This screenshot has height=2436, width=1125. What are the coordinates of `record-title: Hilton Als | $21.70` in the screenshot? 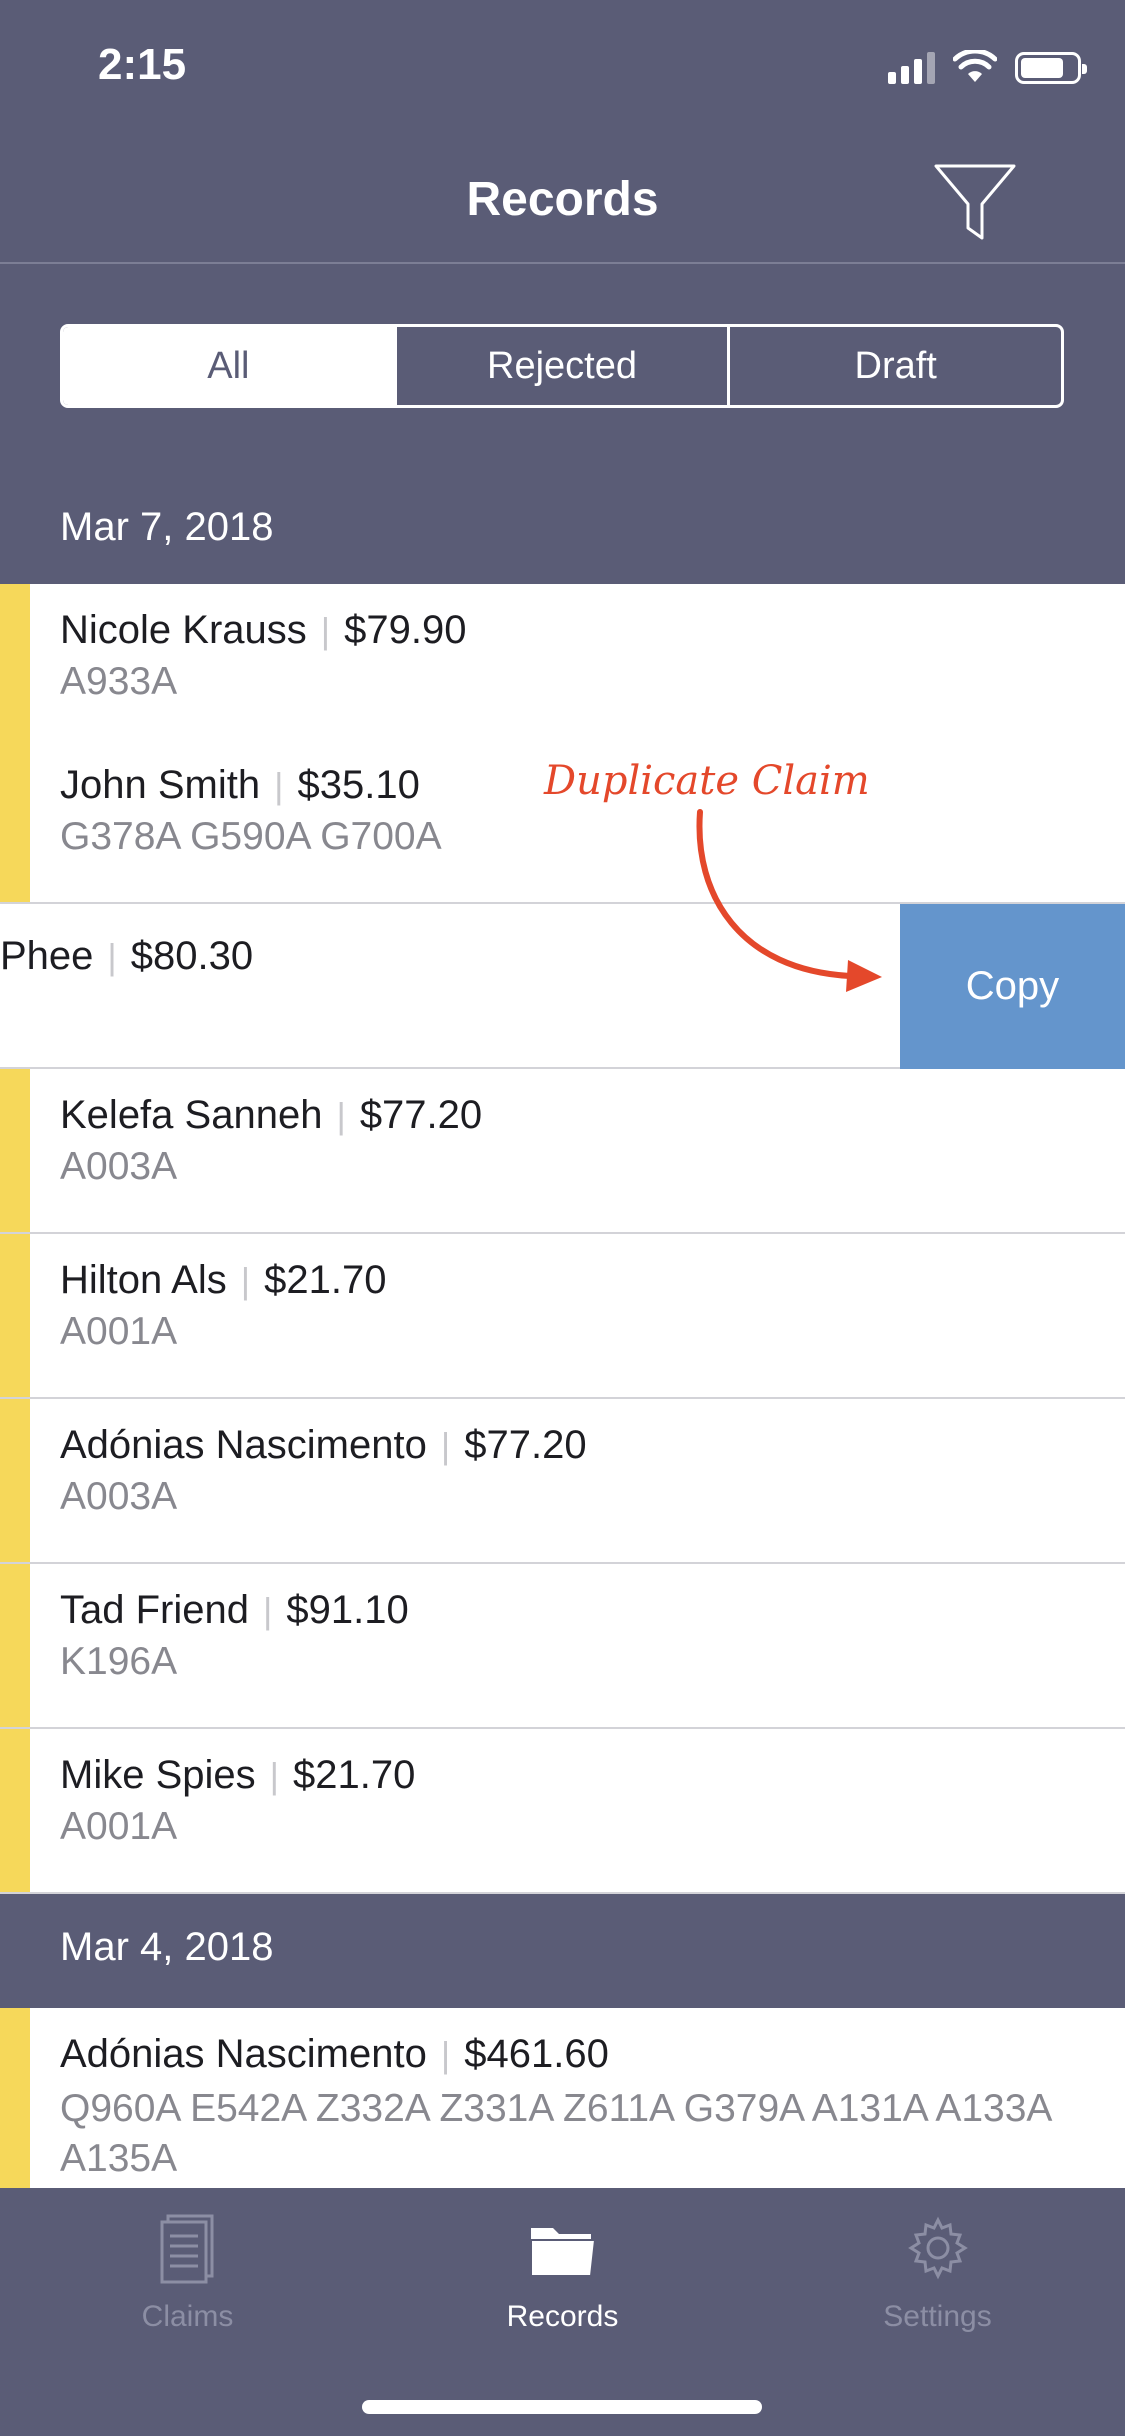 It's located at (223, 1280).